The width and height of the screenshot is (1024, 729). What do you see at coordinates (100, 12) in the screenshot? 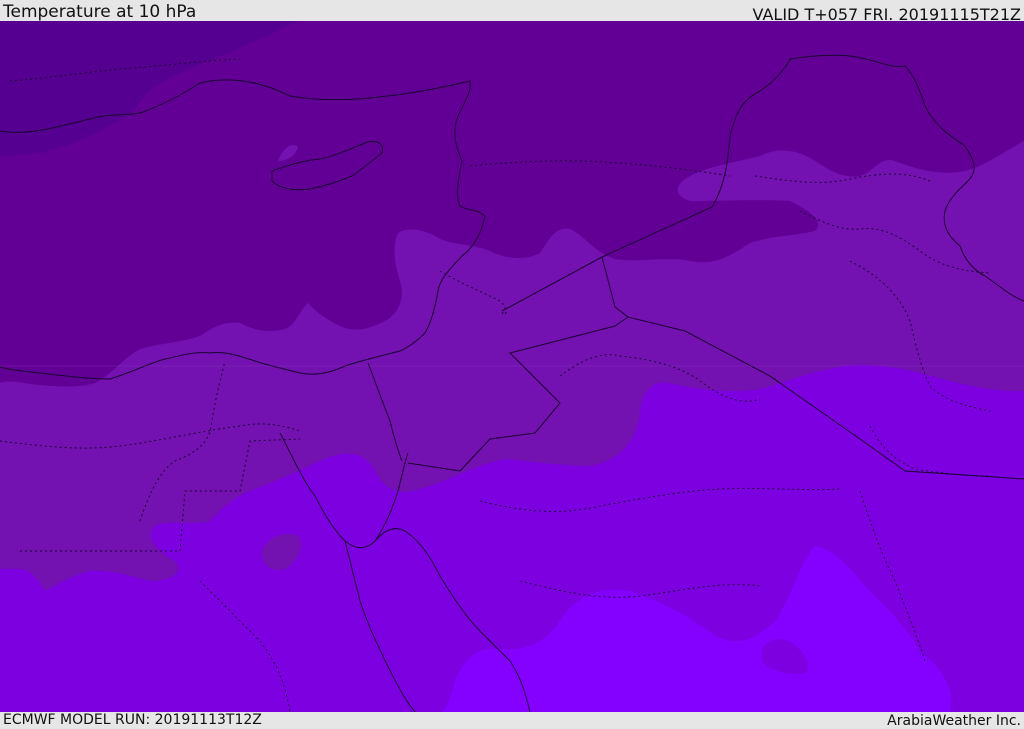
I see `map-title: Temperature at 10 hPa` at bounding box center [100, 12].